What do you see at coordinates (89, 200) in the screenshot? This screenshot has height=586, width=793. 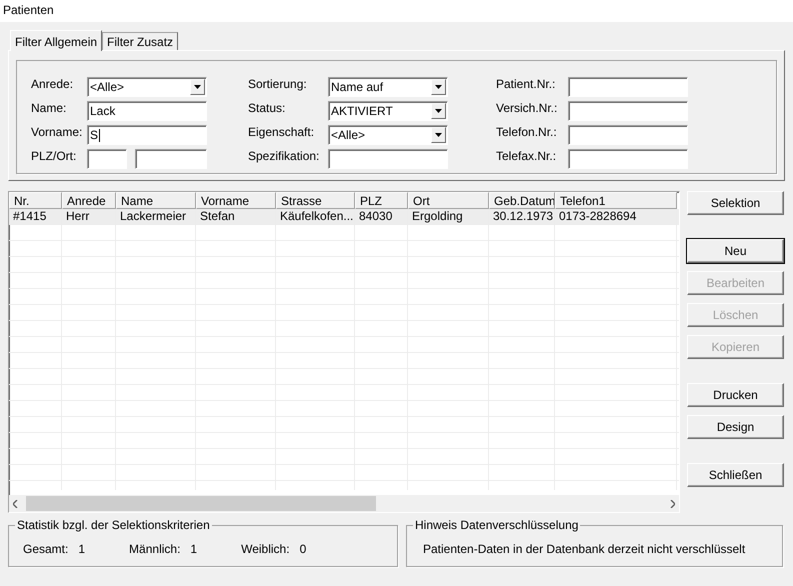 I see `column-header: Anrede` at bounding box center [89, 200].